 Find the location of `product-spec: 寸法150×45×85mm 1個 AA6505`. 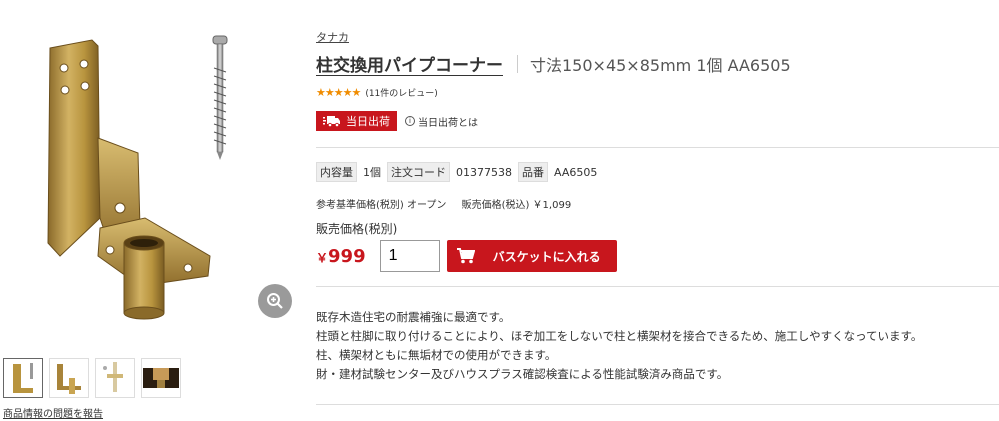

product-spec: 寸法150×45×85mm 1個 AA6505 is located at coordinates (660, 65).